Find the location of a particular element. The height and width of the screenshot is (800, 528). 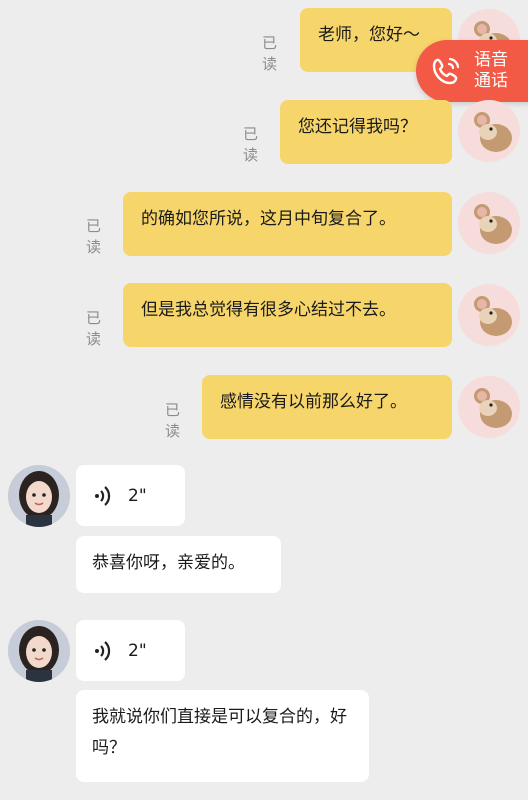

message-bubble: 您还记得我吗？ is located at coordinates (366, 132).